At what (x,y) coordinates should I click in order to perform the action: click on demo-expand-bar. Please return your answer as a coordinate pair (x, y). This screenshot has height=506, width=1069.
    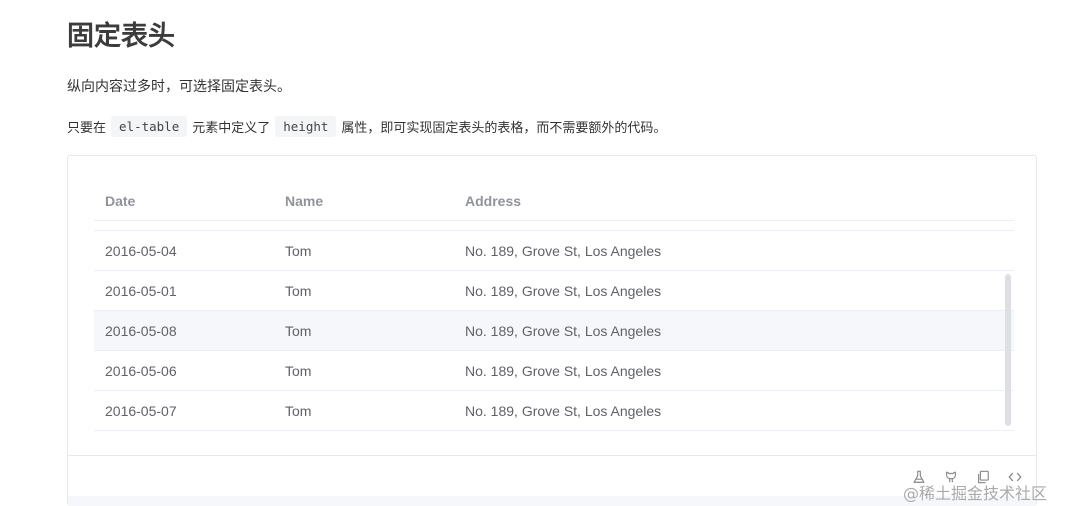
    Looking at the image, I should click on (552, 501).